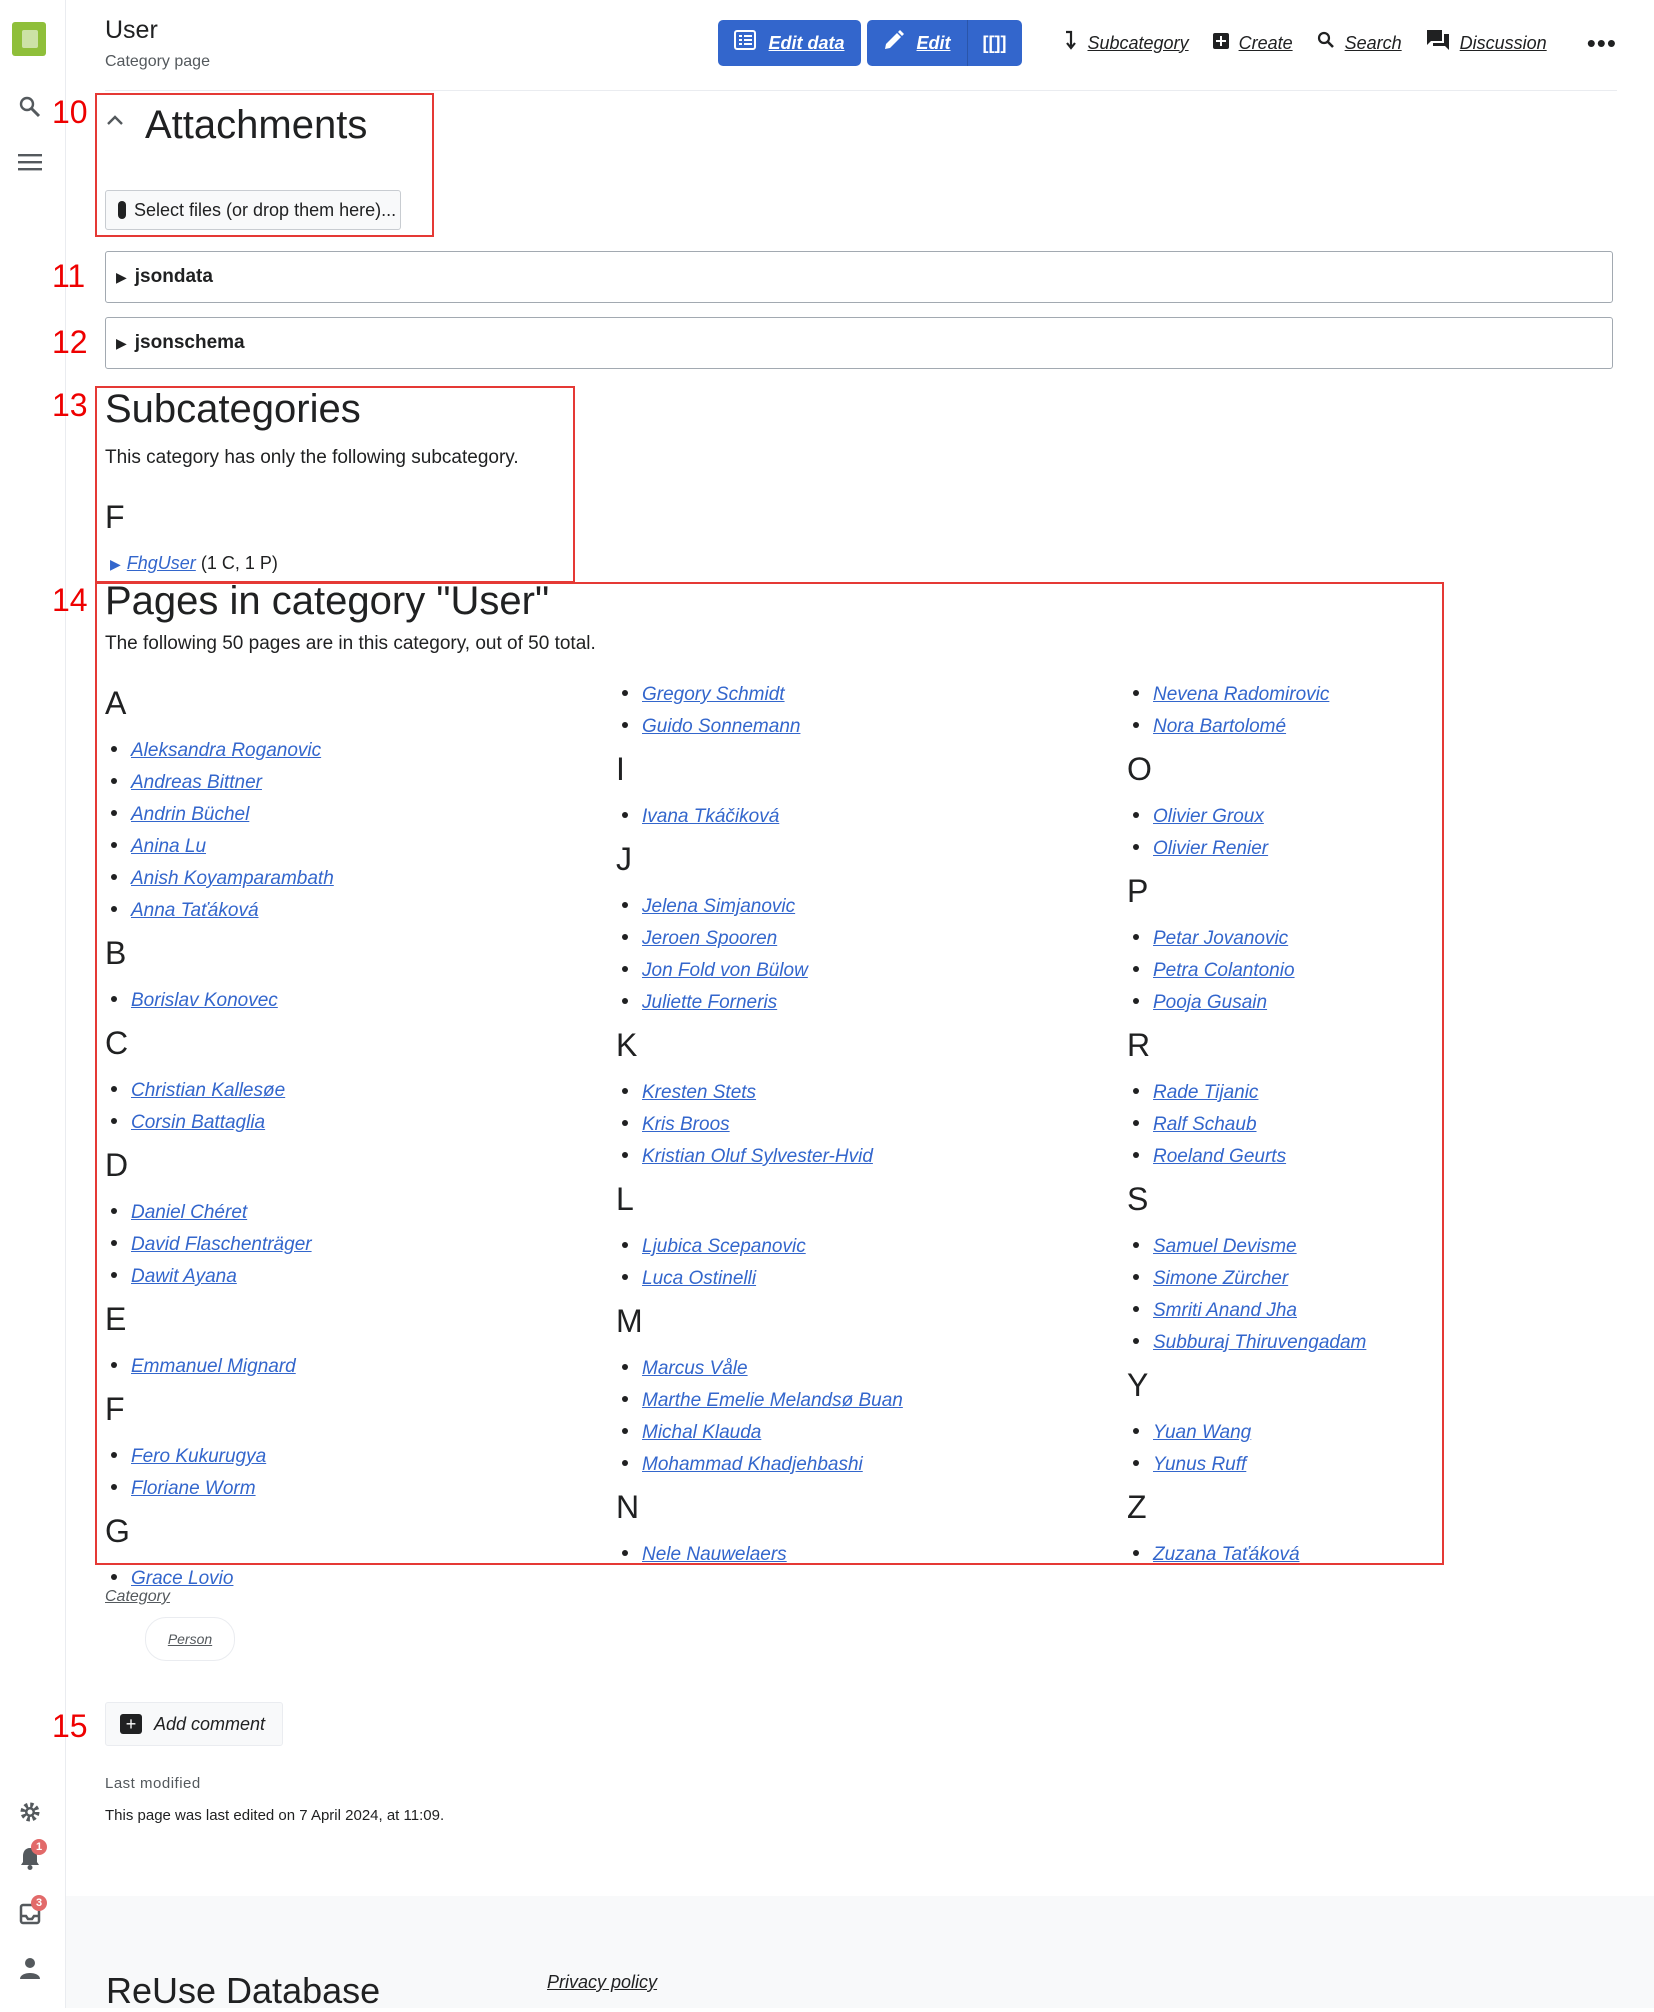 Image resolution: width=1654 pixels, height=2012 pixels. Describe the element at coordinates (30, 1968) in the screenshot. I see `user-icon` at that location.